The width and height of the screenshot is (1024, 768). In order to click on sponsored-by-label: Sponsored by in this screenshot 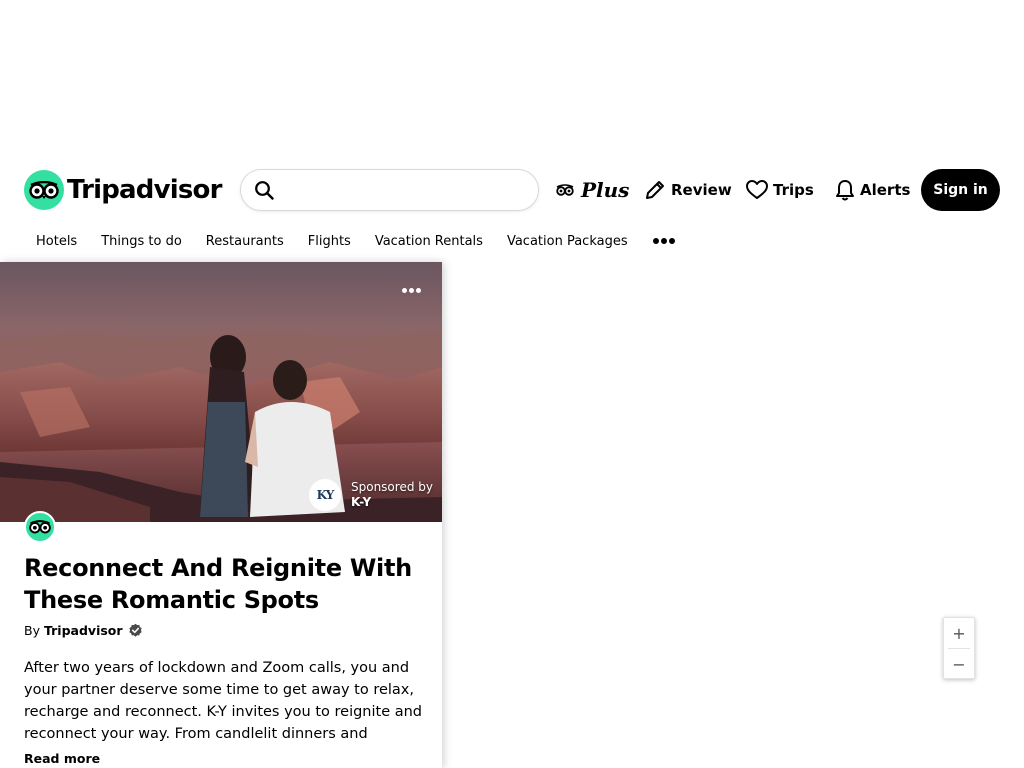, I will do `click(392, 487)`.